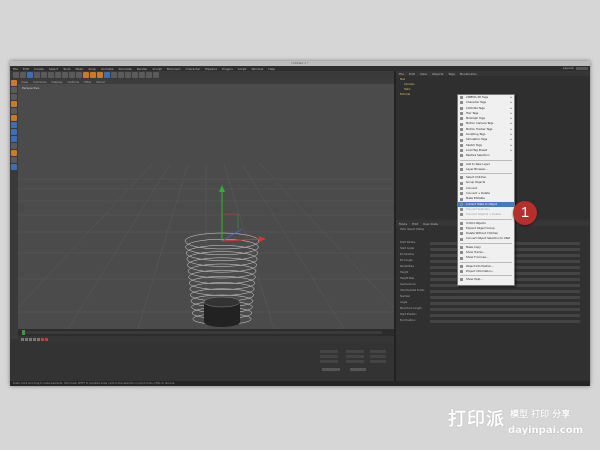  What do you see at coordinates (14, 139) in the screenshot?
I see `tweak-mode-icon` at bounding box center [14, 139].